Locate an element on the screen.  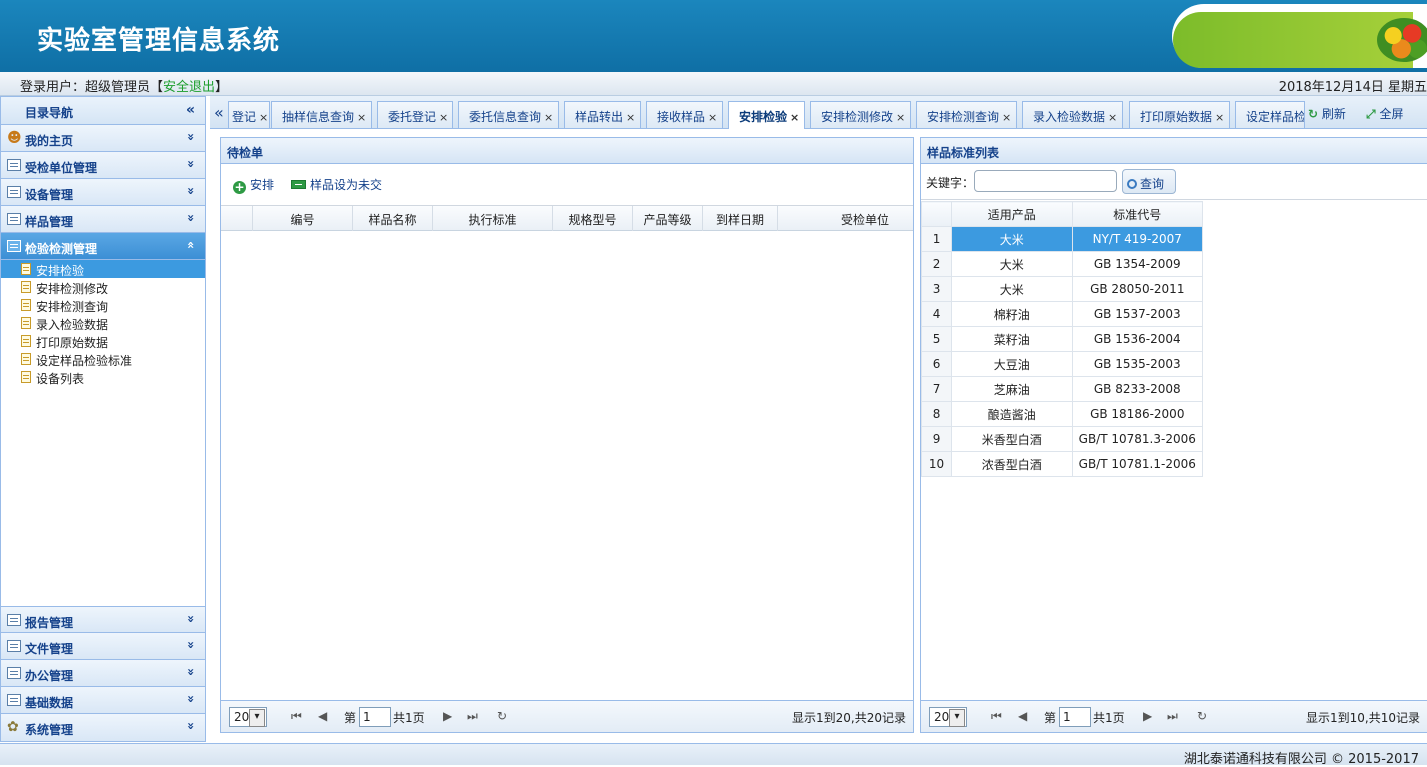
tab-set-standard: 设定样品检 is located at coordinates (1270, 114).